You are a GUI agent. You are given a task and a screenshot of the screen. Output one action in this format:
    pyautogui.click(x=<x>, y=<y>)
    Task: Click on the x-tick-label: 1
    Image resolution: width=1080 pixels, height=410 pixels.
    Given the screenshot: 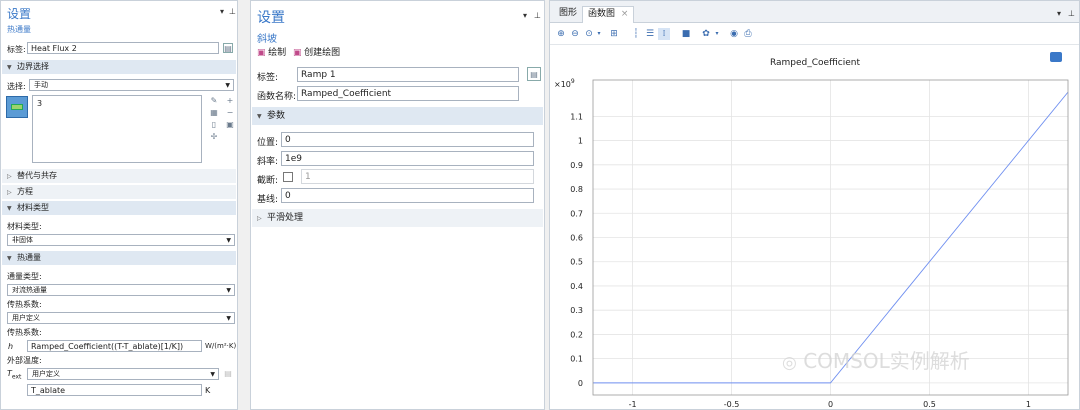 What is the action you would take?
    pyautogui.click(x=1028, y=404)
    